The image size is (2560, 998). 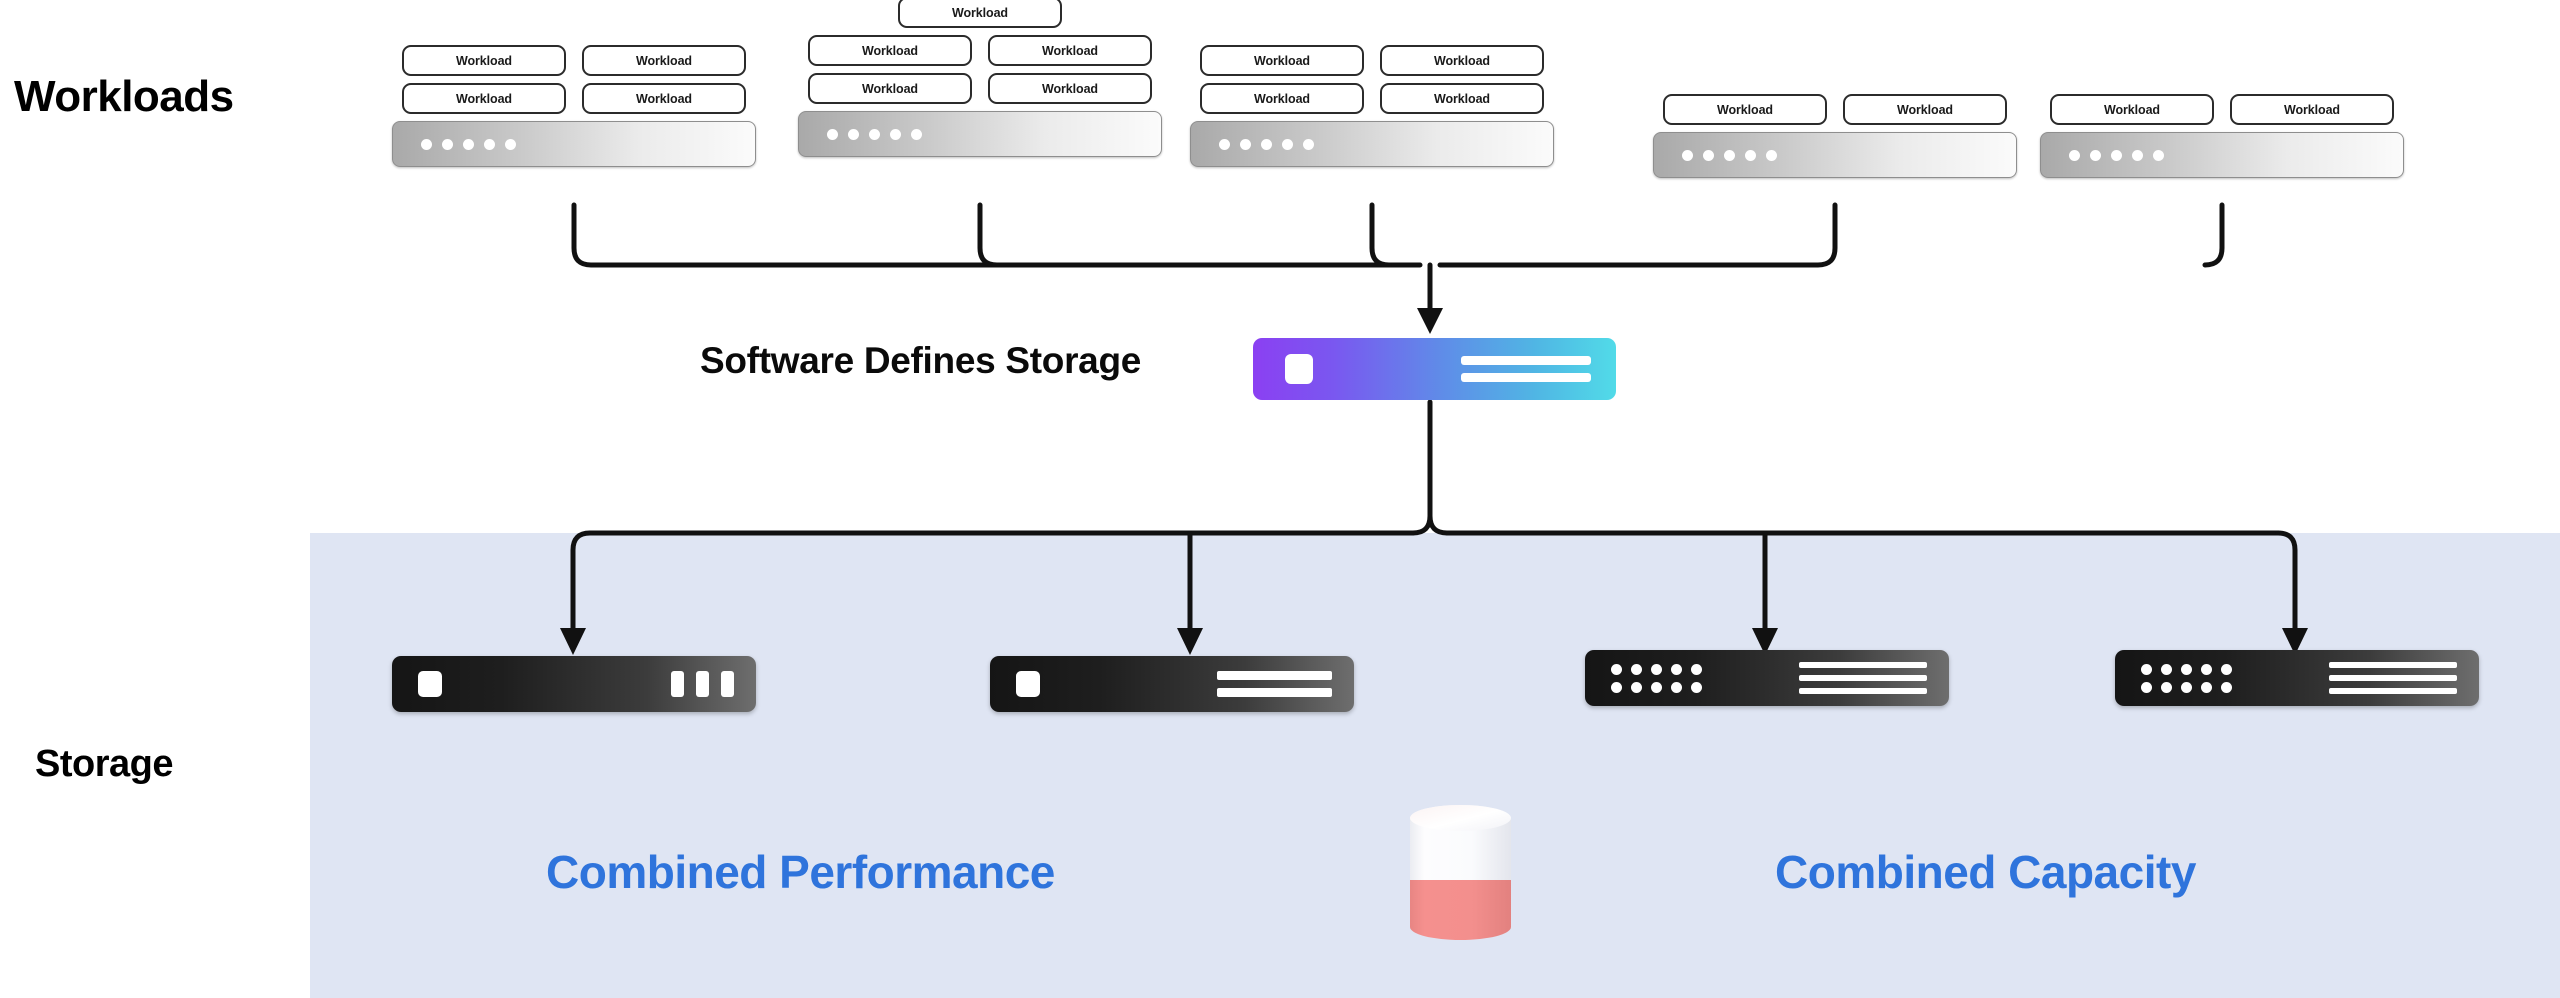 I want to click on vertical-bars-icon, so click(x=702, y=684).